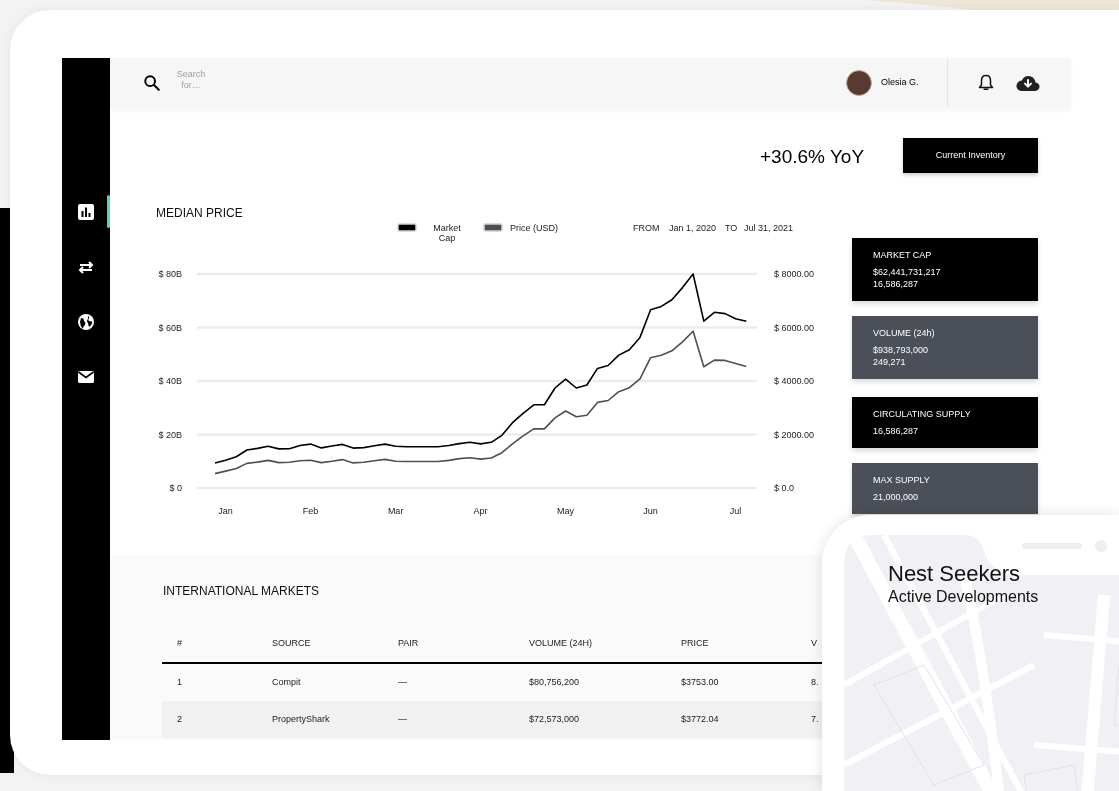 The image size is (1119, 791). Describe the element at coordinates (901, 350) in the screenshot. I see `stat-value: $938,793,000` at that location.